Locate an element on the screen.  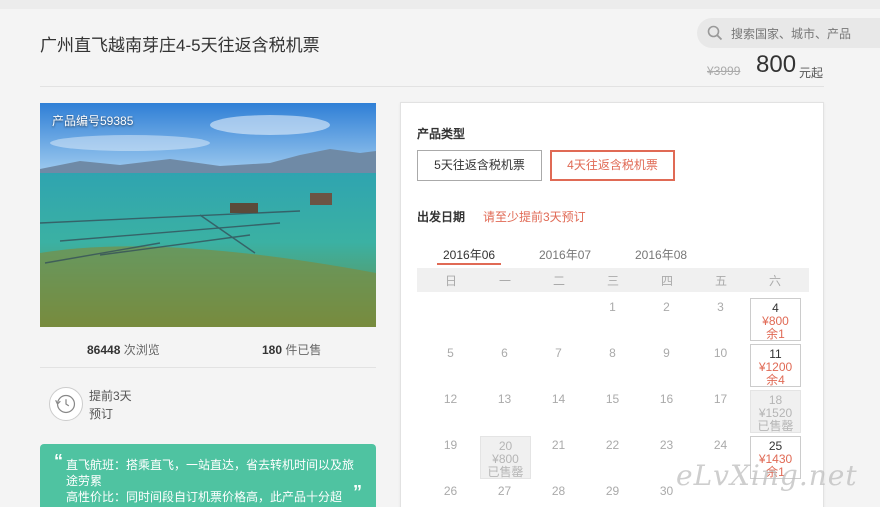
calendar-day-available: 11 ¥1200 余4 is located at coordinates (775, 365).